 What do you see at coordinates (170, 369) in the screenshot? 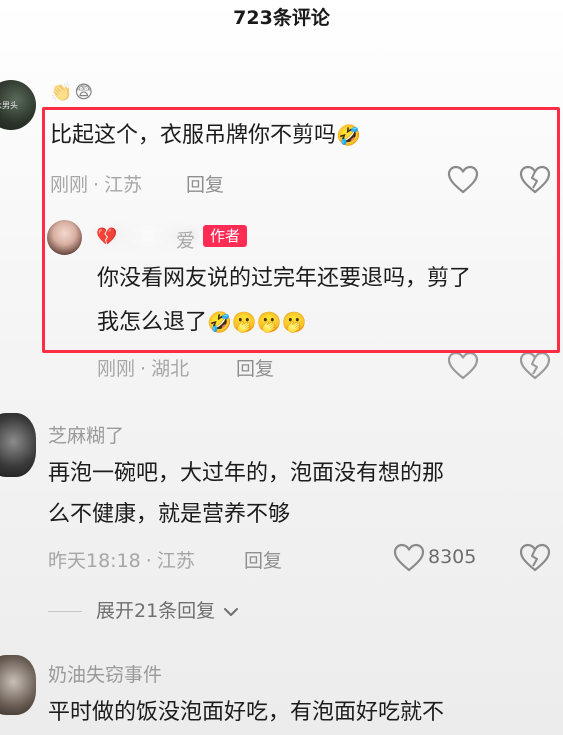
I see `reply-location: 湖北` at bounding box center [170, 369].